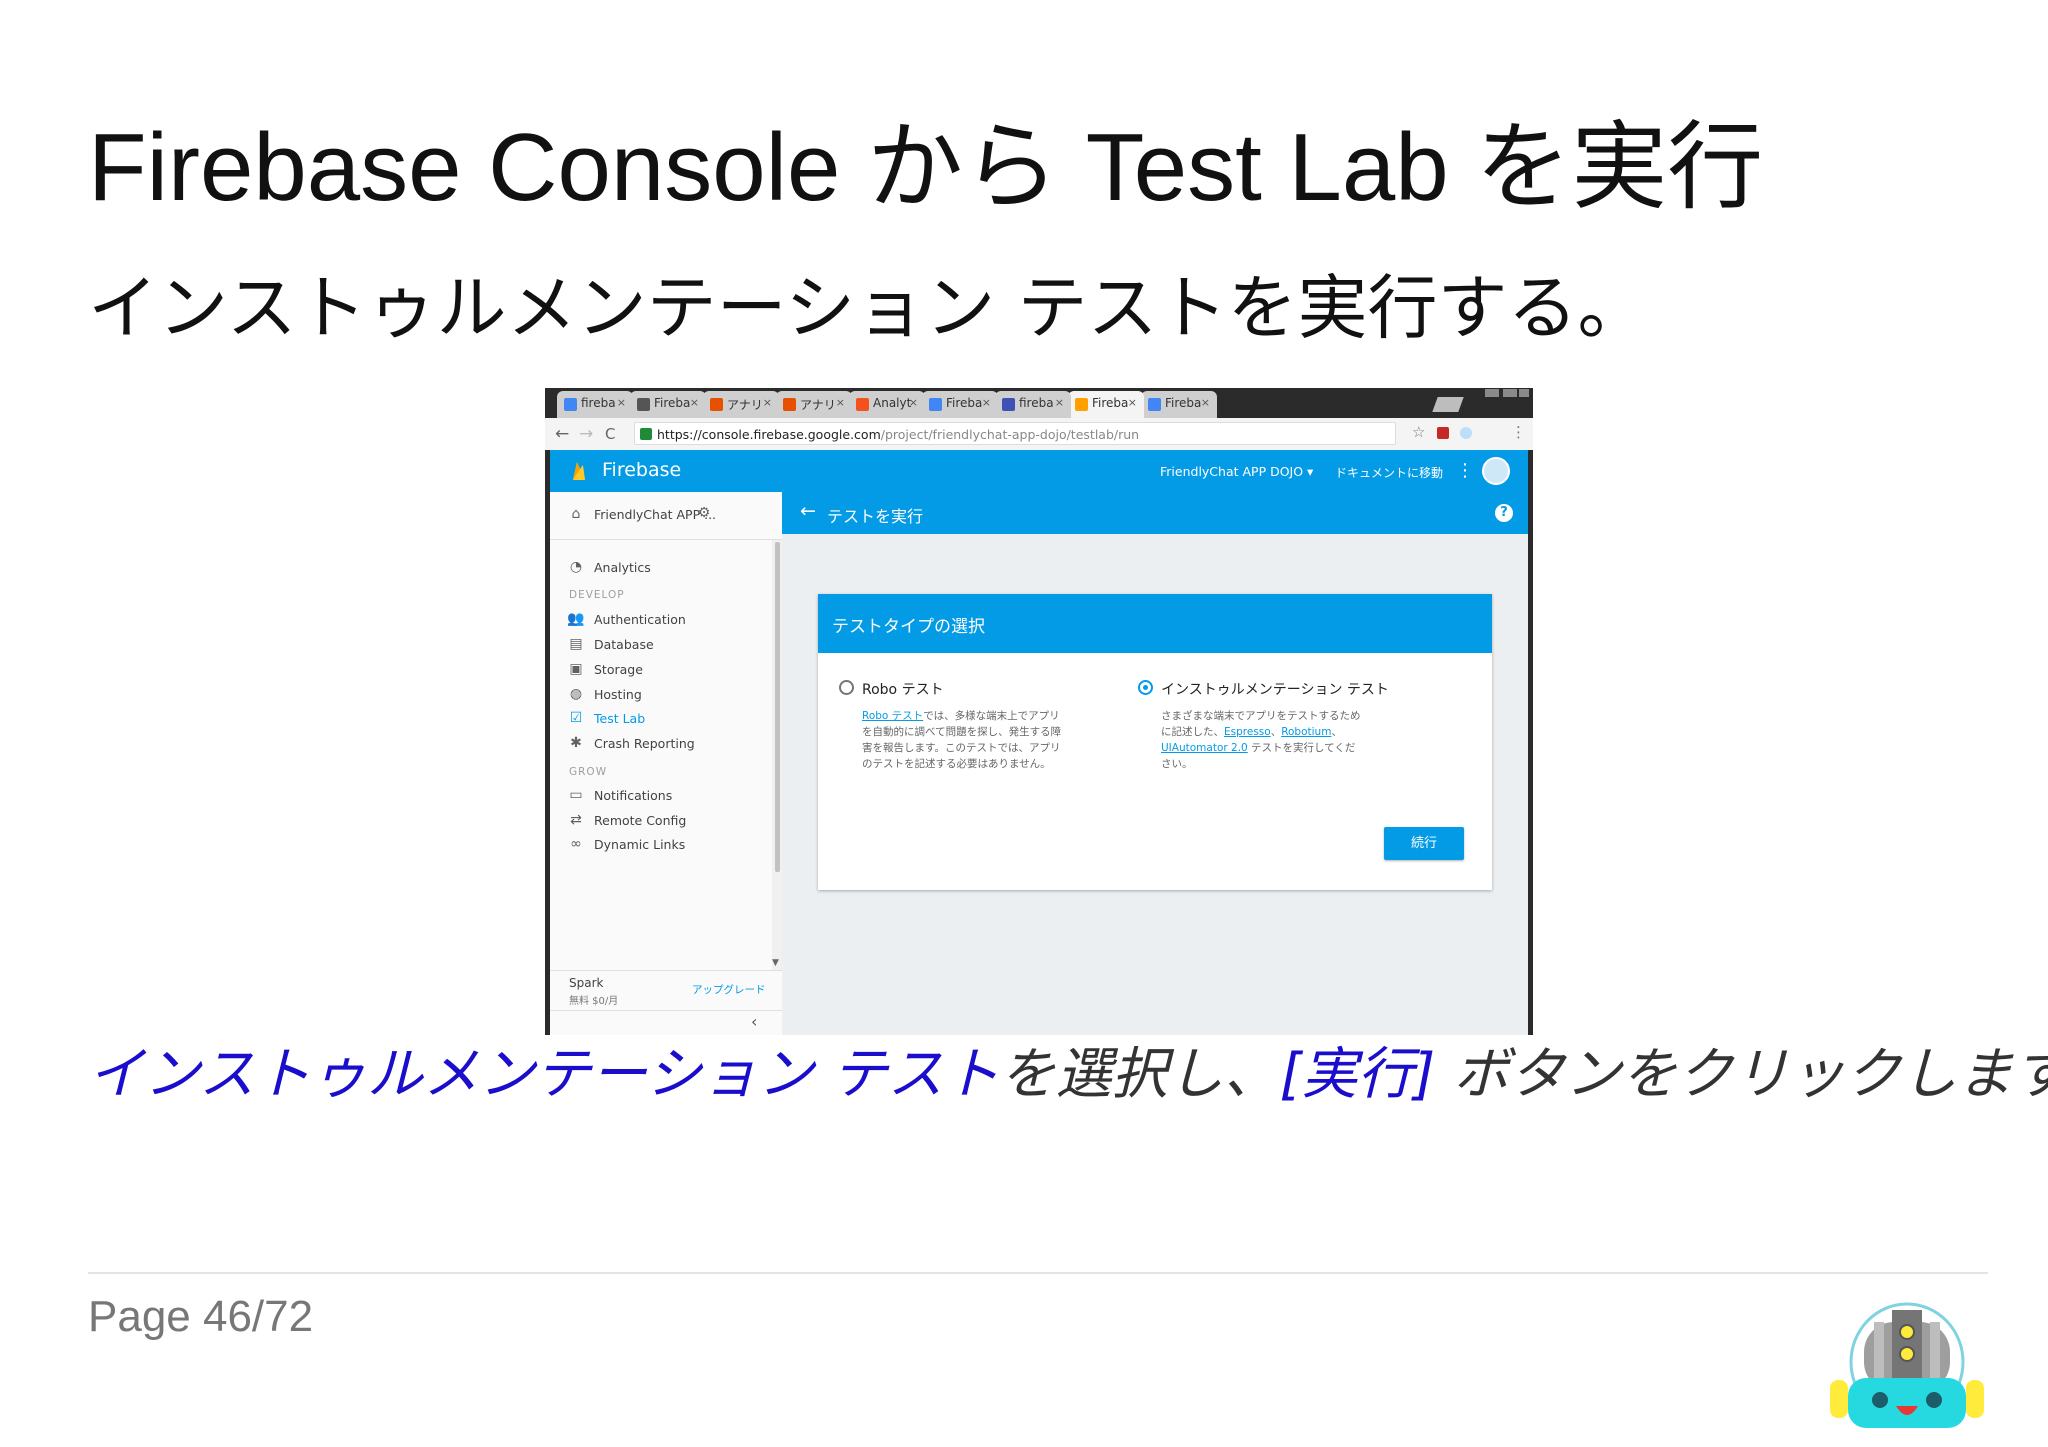 Image resolution: width=2048 pixels, height=1447 pixels. Describe the element at coordinates (887, 404) in the screenshot. I see `browser-tab: Analyt ×` at that location.